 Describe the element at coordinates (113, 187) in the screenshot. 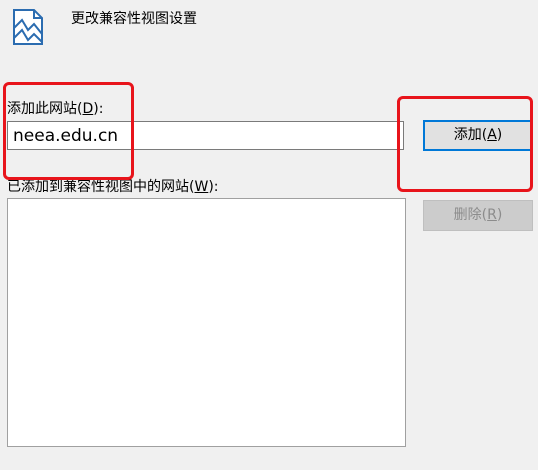

I see `added-sites-label: 已添加到兼容性视图中的网站(W):` at that location.